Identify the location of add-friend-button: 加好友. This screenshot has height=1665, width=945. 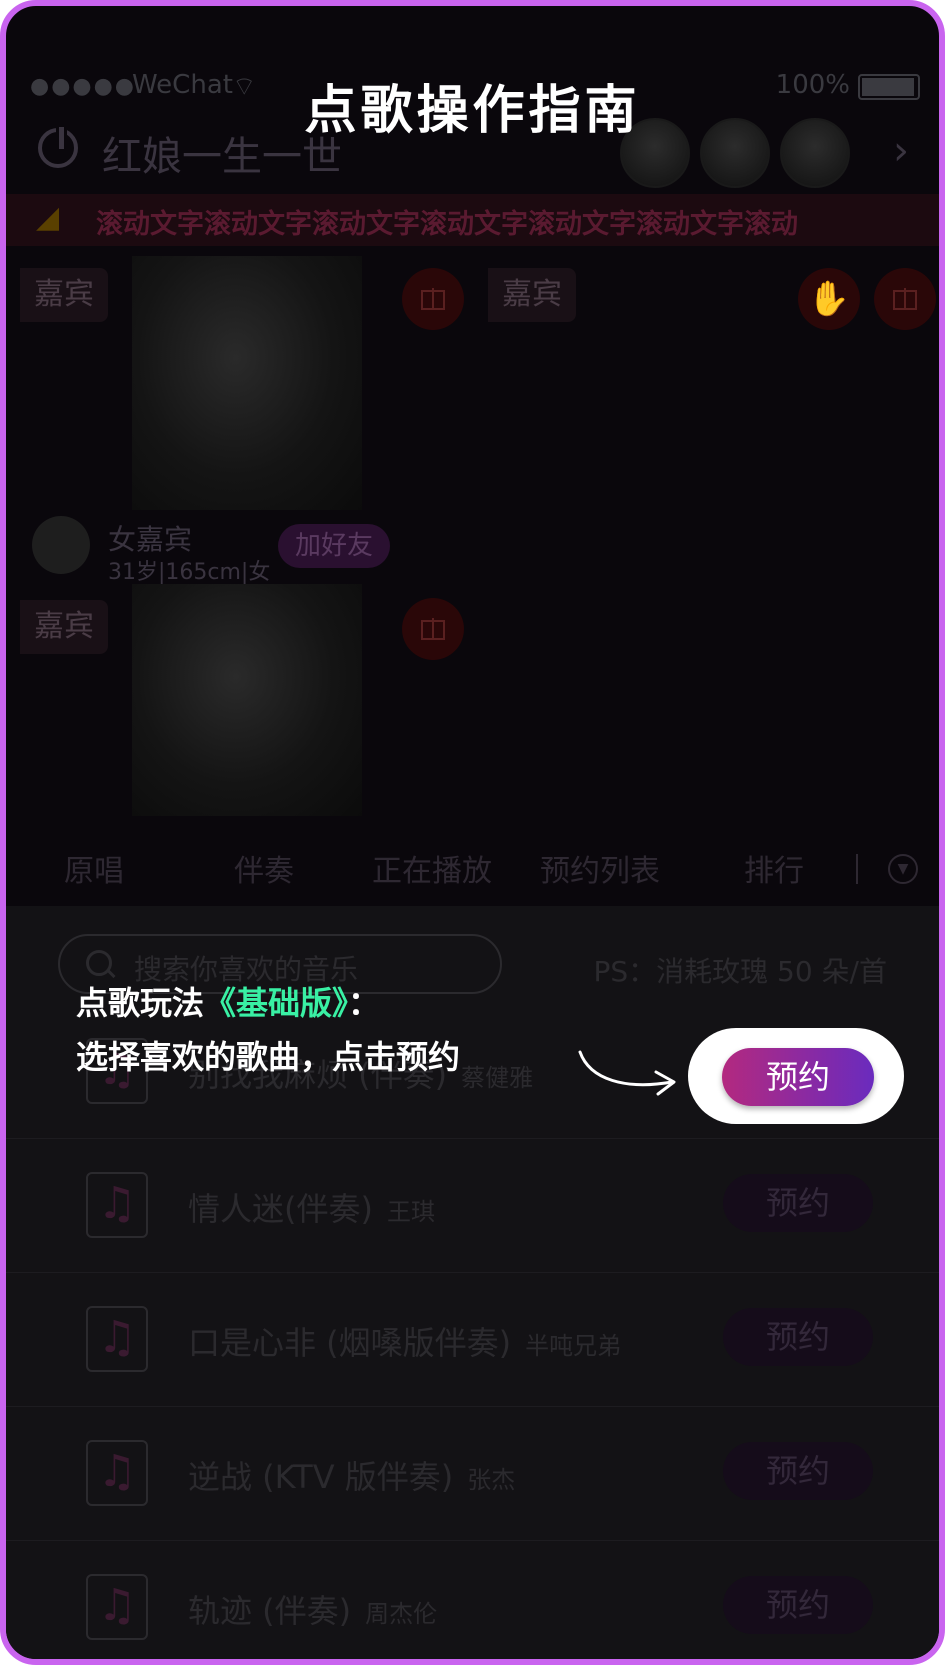
(334, 546).